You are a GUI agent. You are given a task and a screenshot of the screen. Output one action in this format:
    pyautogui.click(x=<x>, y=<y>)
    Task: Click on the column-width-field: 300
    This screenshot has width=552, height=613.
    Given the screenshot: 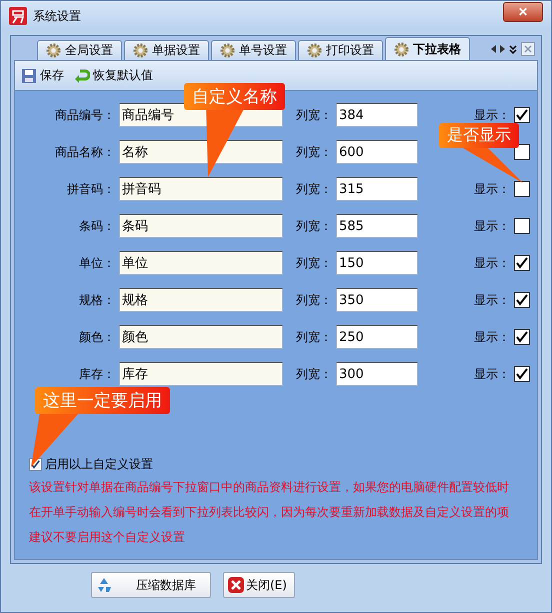 What is the action you would take?
    pyautogui.click(x=377, y=374)
    